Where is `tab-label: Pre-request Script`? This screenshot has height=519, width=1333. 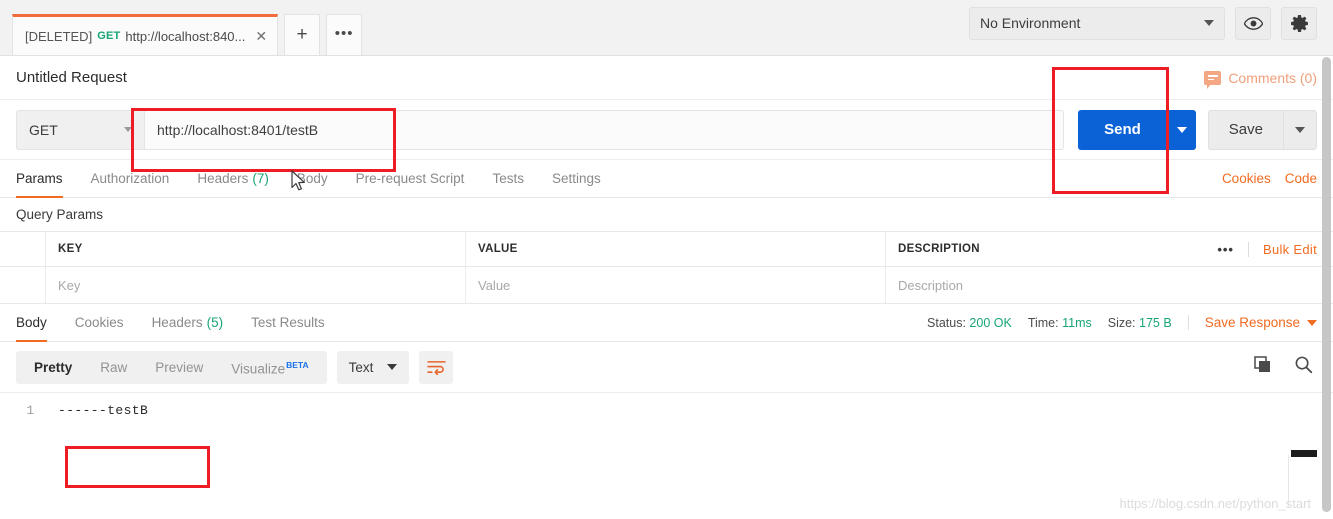 tab-label: Pre-request Script is located at coordinates (410, 178).